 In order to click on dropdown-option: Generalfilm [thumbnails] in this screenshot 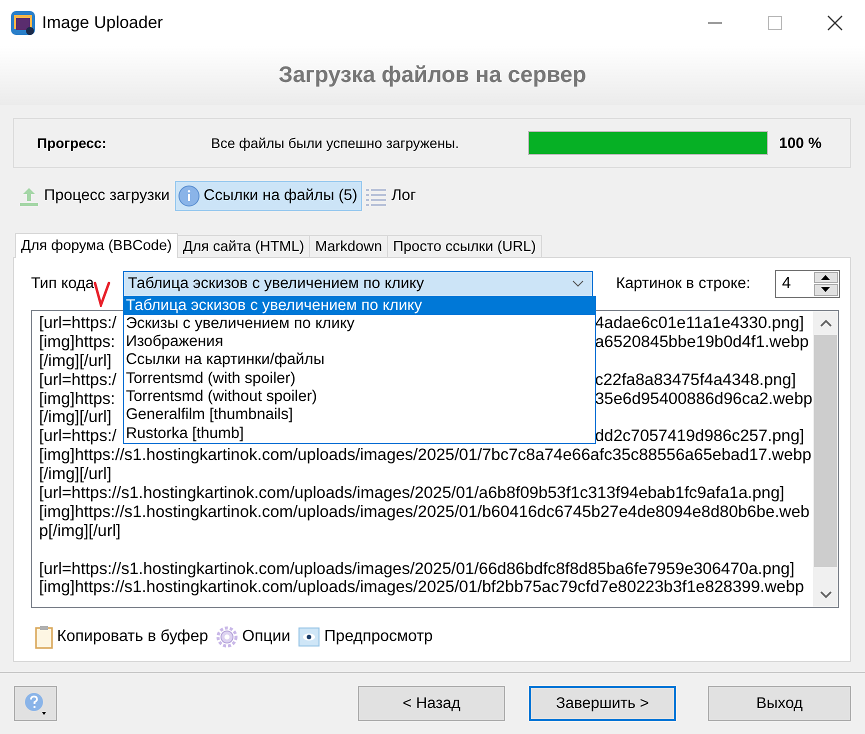, I will do `click(359, 415)`.